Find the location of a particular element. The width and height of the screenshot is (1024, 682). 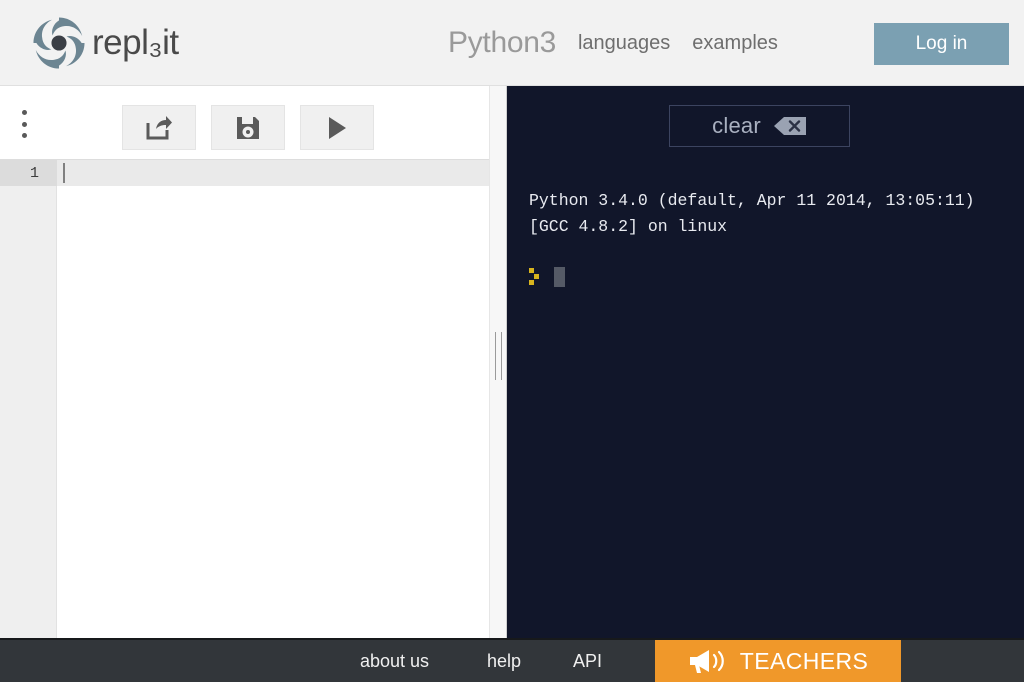

share-button is located at coordinates (159, 127).